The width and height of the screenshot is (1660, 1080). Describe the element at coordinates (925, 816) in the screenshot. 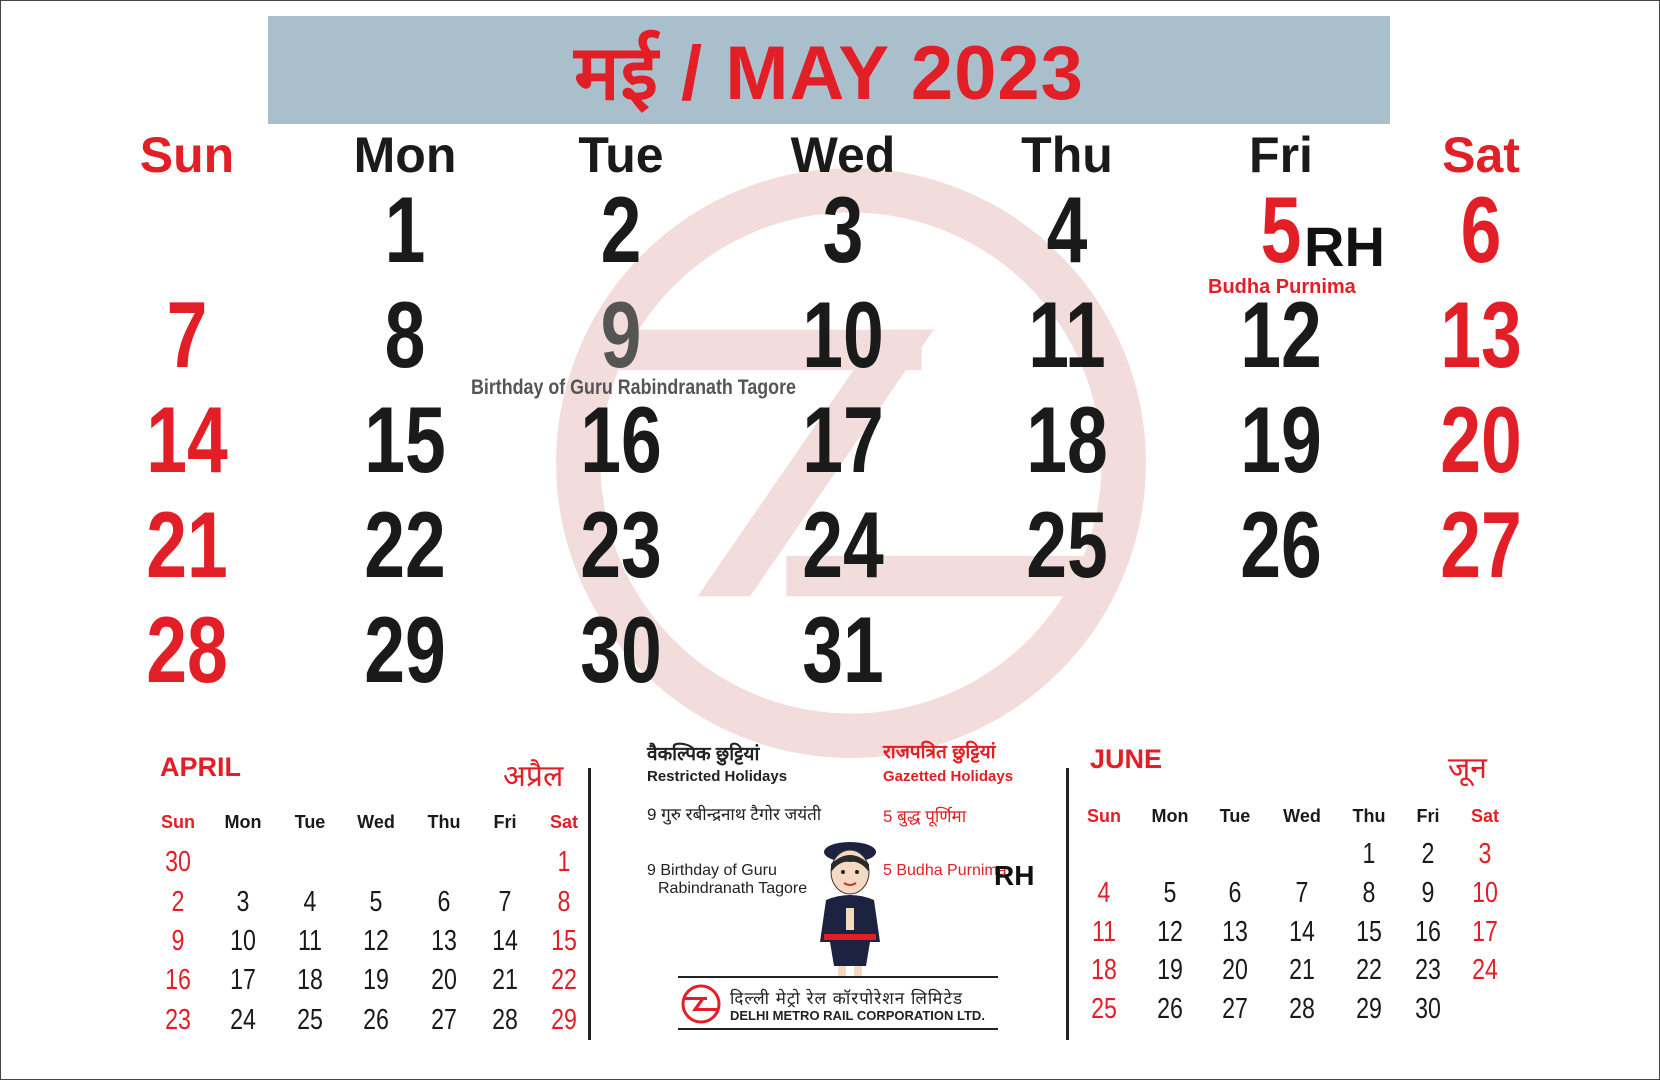

I see `gazetted-item-hi: 5 बुद्ध पूर्णिमा` at that location.